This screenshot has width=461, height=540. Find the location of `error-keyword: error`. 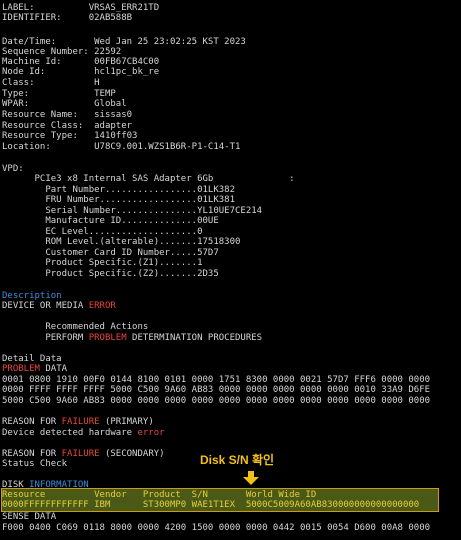

error-keyword: error is located at coordinates (151, 433).